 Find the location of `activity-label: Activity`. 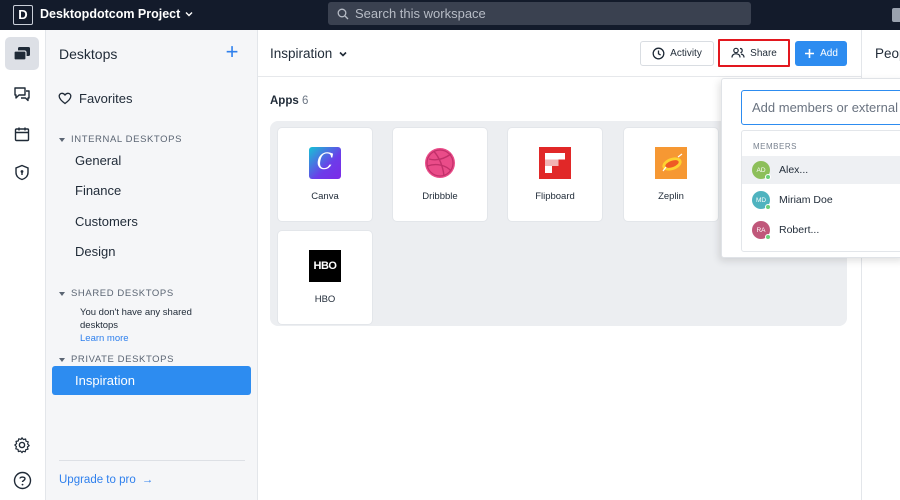

activity-label: Activity is located at coordinates (686, 53).